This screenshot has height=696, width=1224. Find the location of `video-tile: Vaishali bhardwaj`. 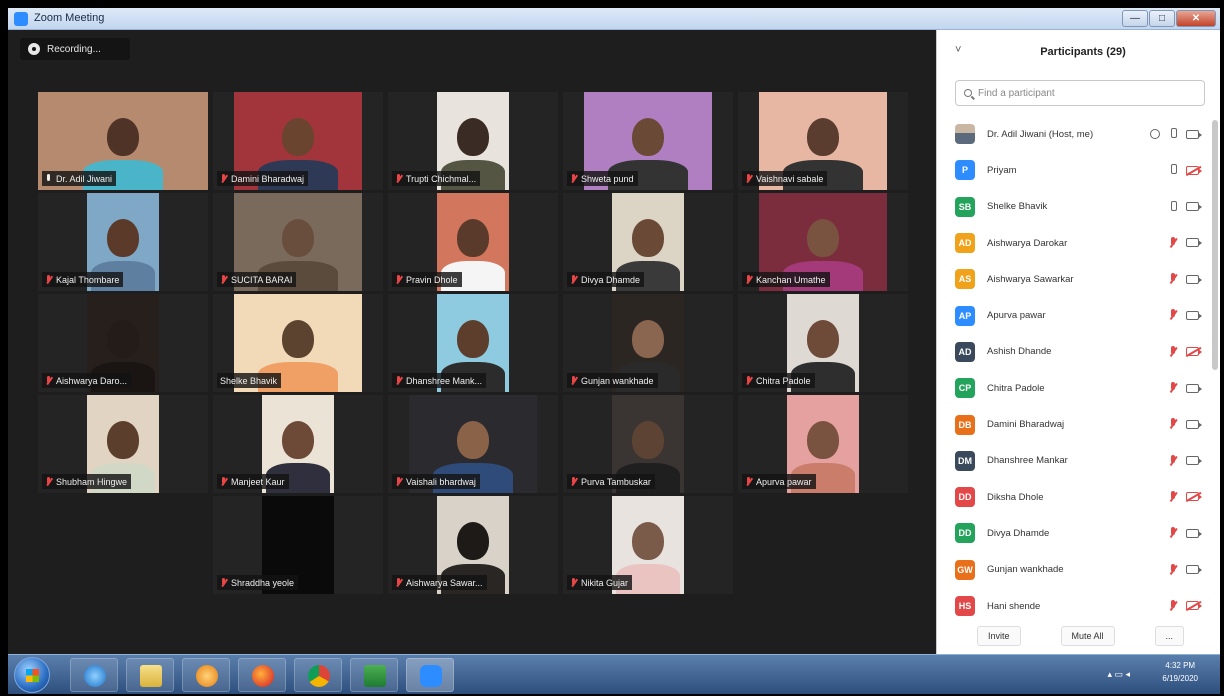

video-tile: Vaishali bhardwaj is located at coordinates (473, 444).